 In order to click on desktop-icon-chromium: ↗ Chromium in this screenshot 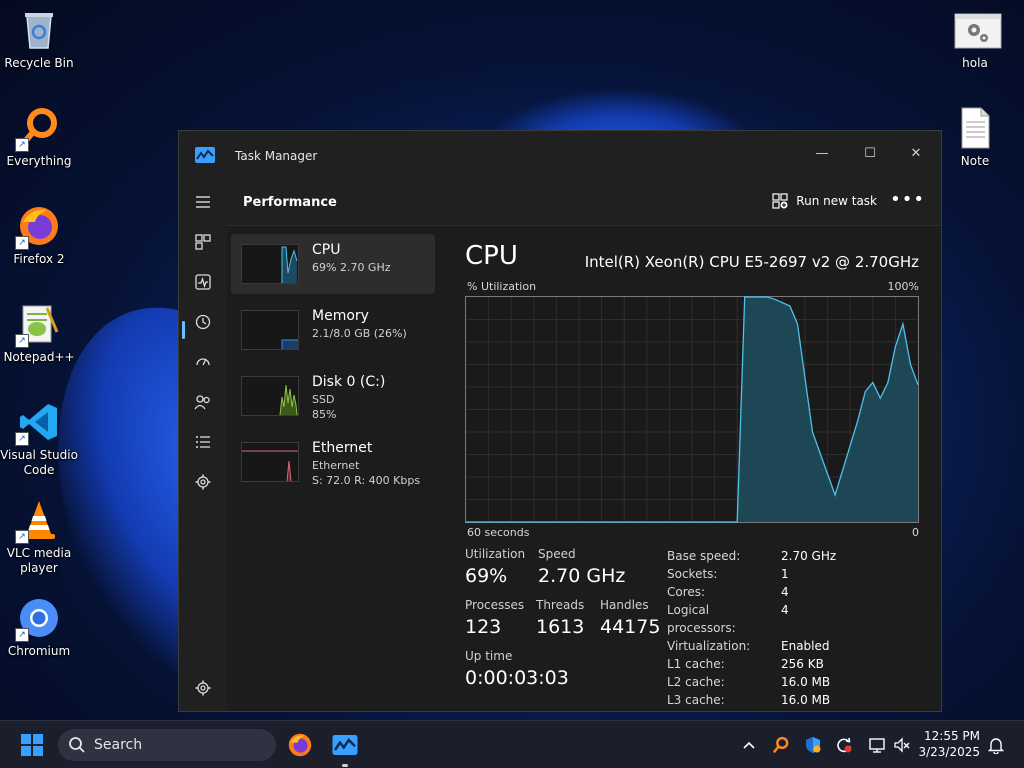, I will do `click(39, 627)`.